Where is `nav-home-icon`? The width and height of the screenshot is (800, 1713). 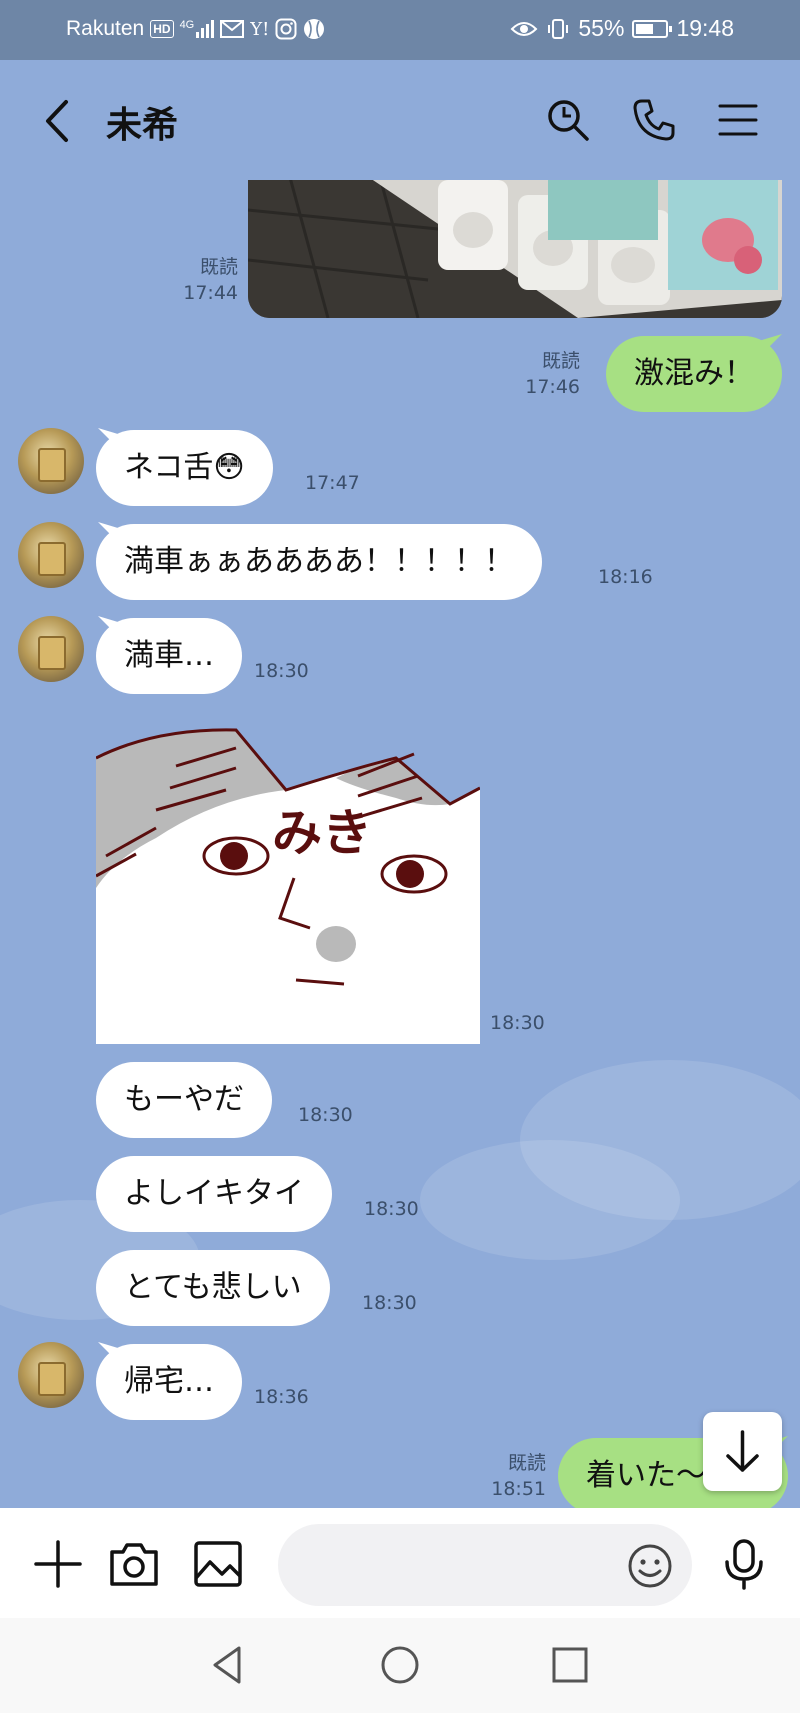
nav-home-icon is located at coordinates (400, 1665).